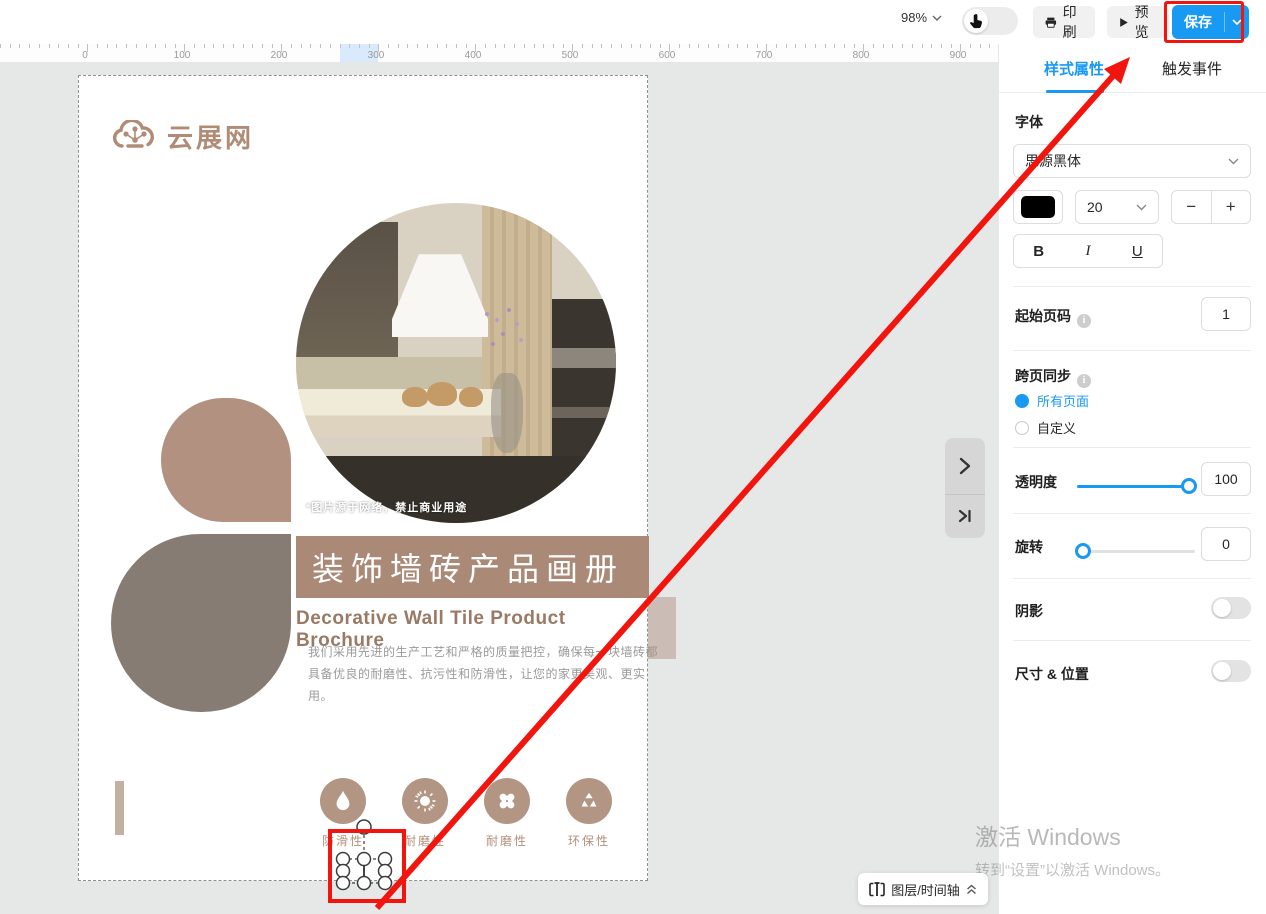 This screenshot has height=914, width=1266. I want to click on page-title-banner: 装饰墙砖产品画册, so click(472, 567).